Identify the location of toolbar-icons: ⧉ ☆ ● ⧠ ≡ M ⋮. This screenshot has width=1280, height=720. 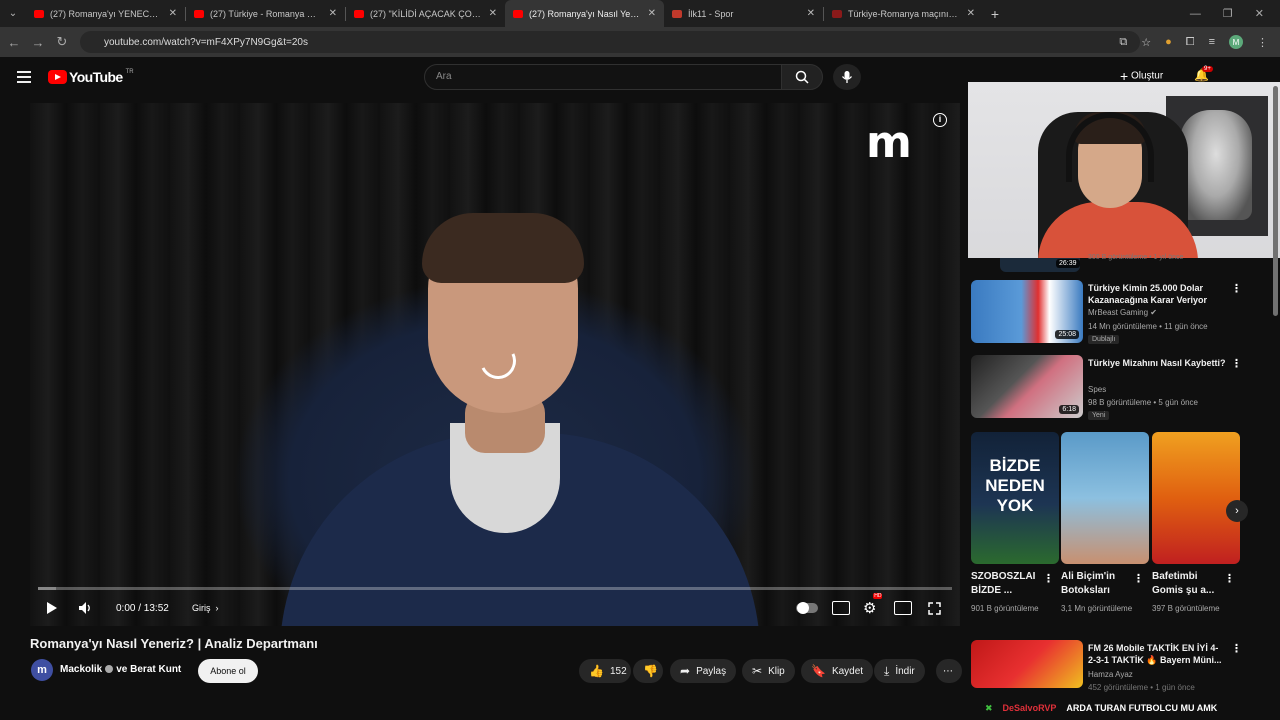
(1193, 42).